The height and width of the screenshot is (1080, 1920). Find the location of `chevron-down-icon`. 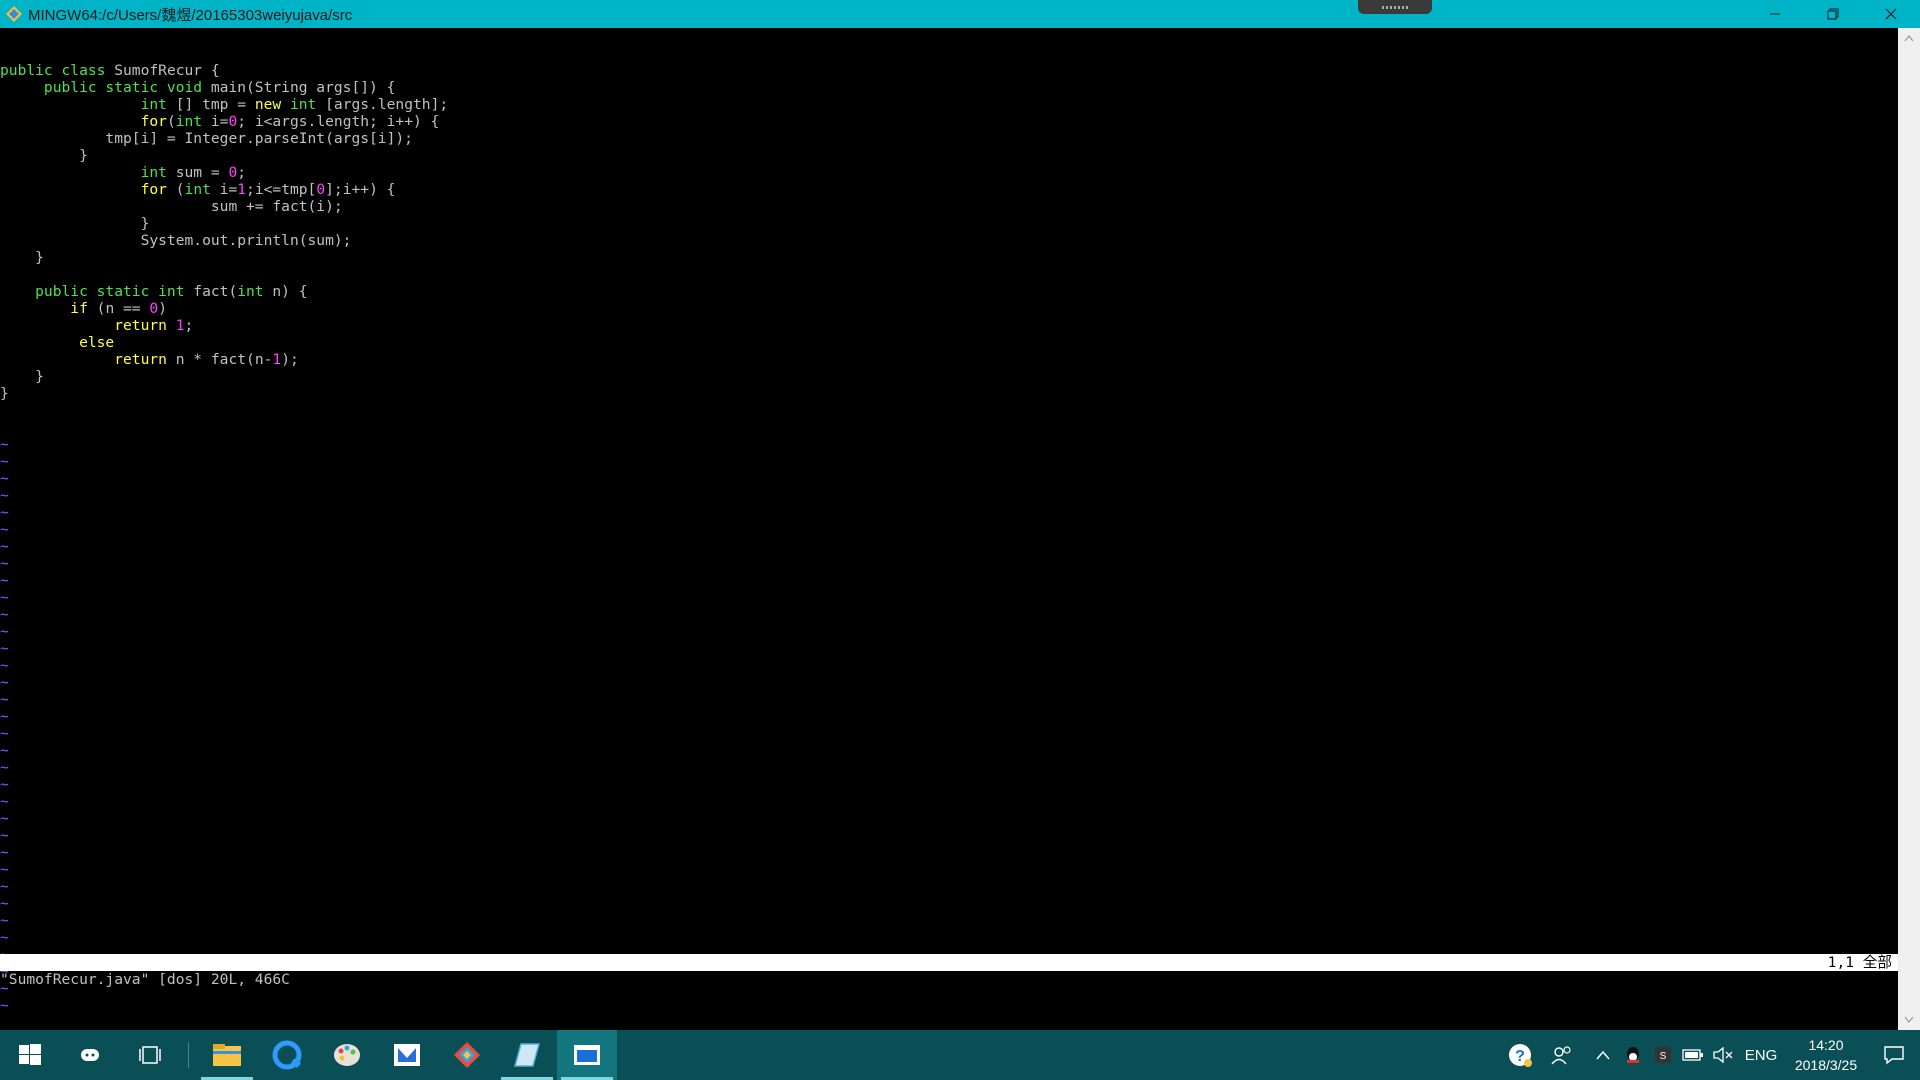

chevron-down-icon is located at coordinates (1909, 1019).